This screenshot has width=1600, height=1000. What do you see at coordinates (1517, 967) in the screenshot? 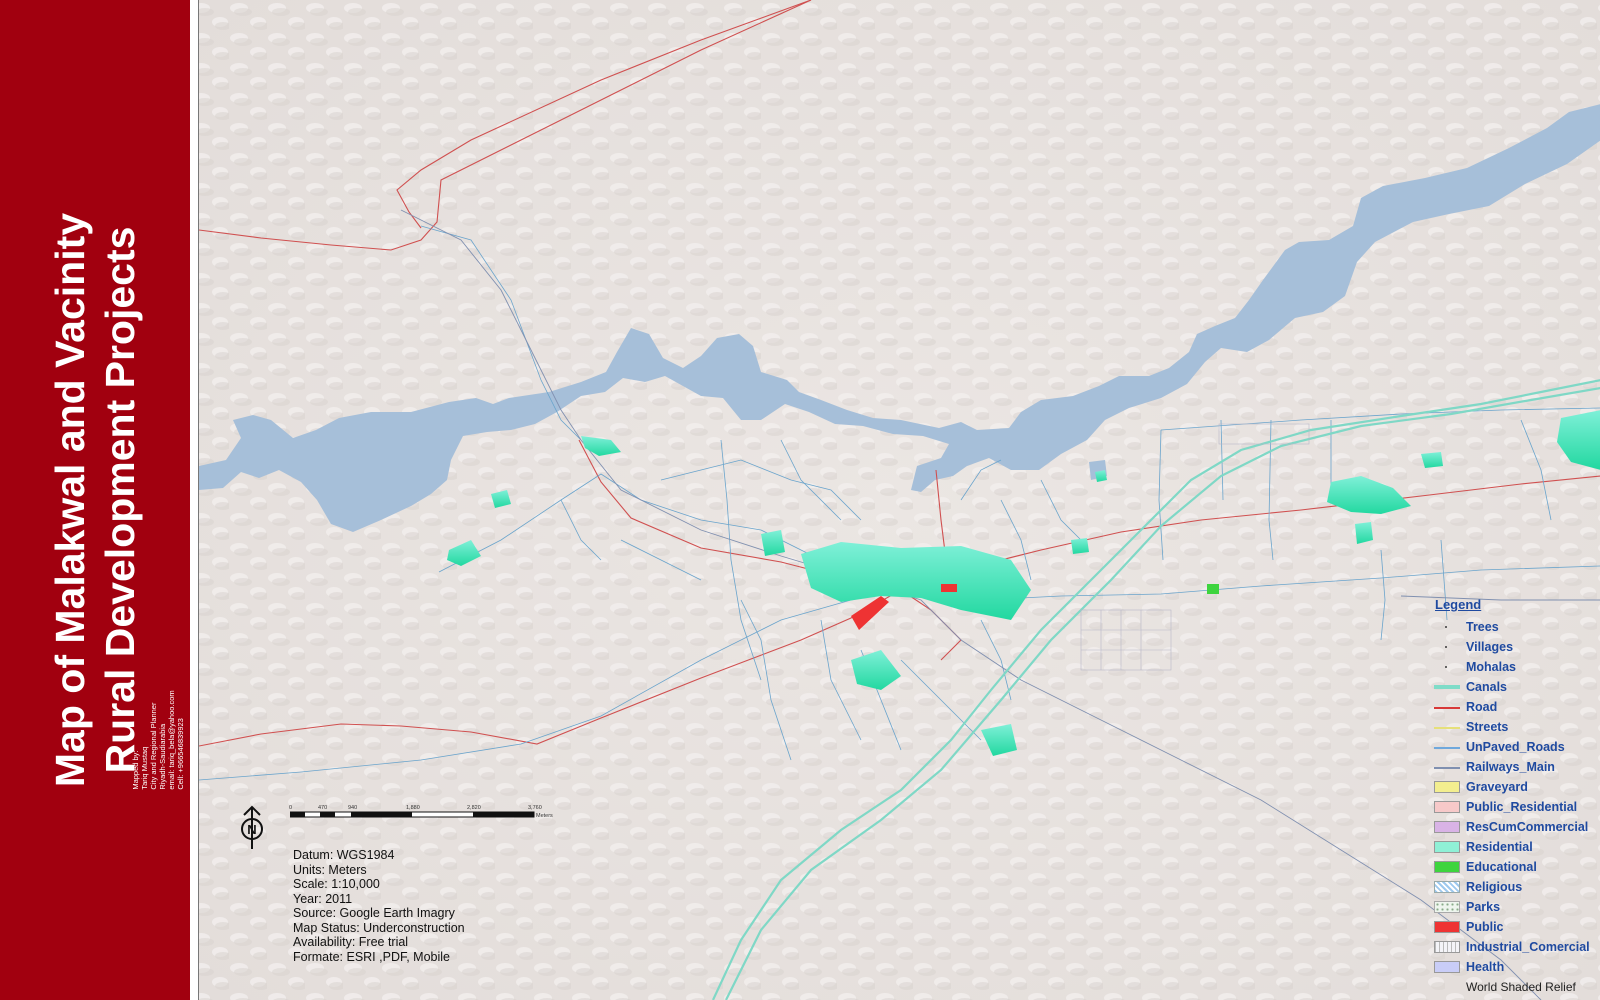
I see `legend-item-health: Health` at bounding box center [1517, 967].